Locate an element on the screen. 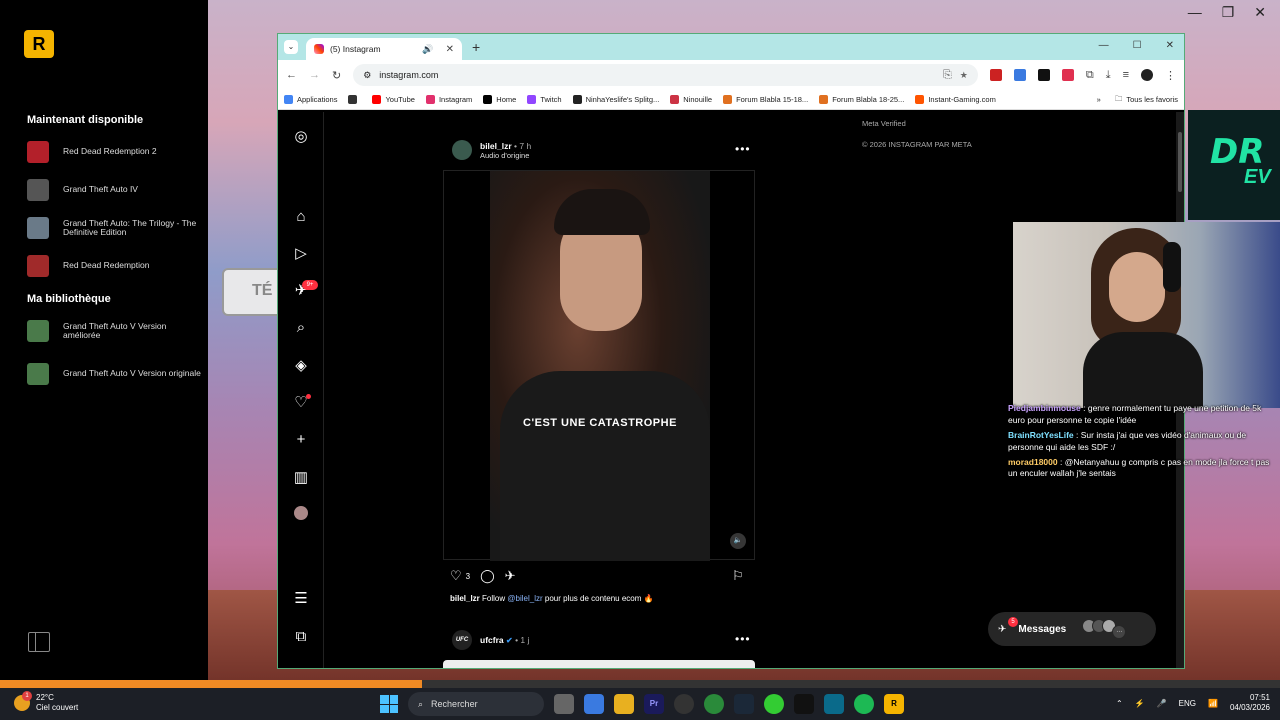 Image resolution: width=1280 pixels, height=720 pixels. language-indicator: ENG is located at coordinates (1187, 703).